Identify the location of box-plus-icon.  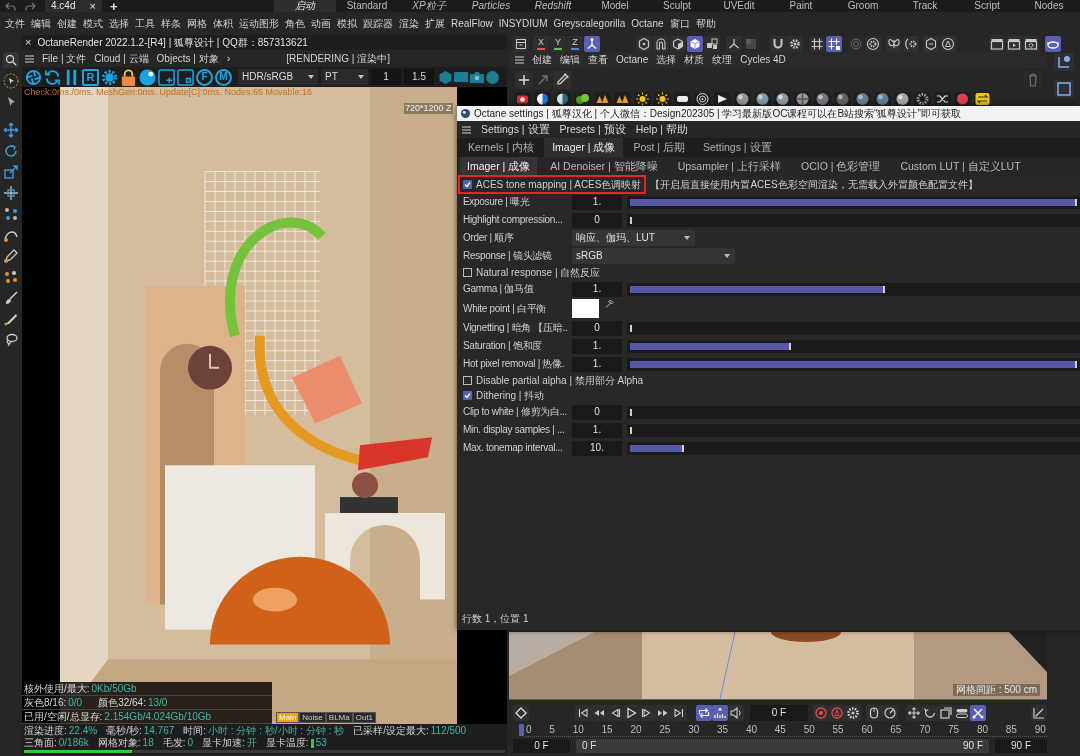
(166, 77).